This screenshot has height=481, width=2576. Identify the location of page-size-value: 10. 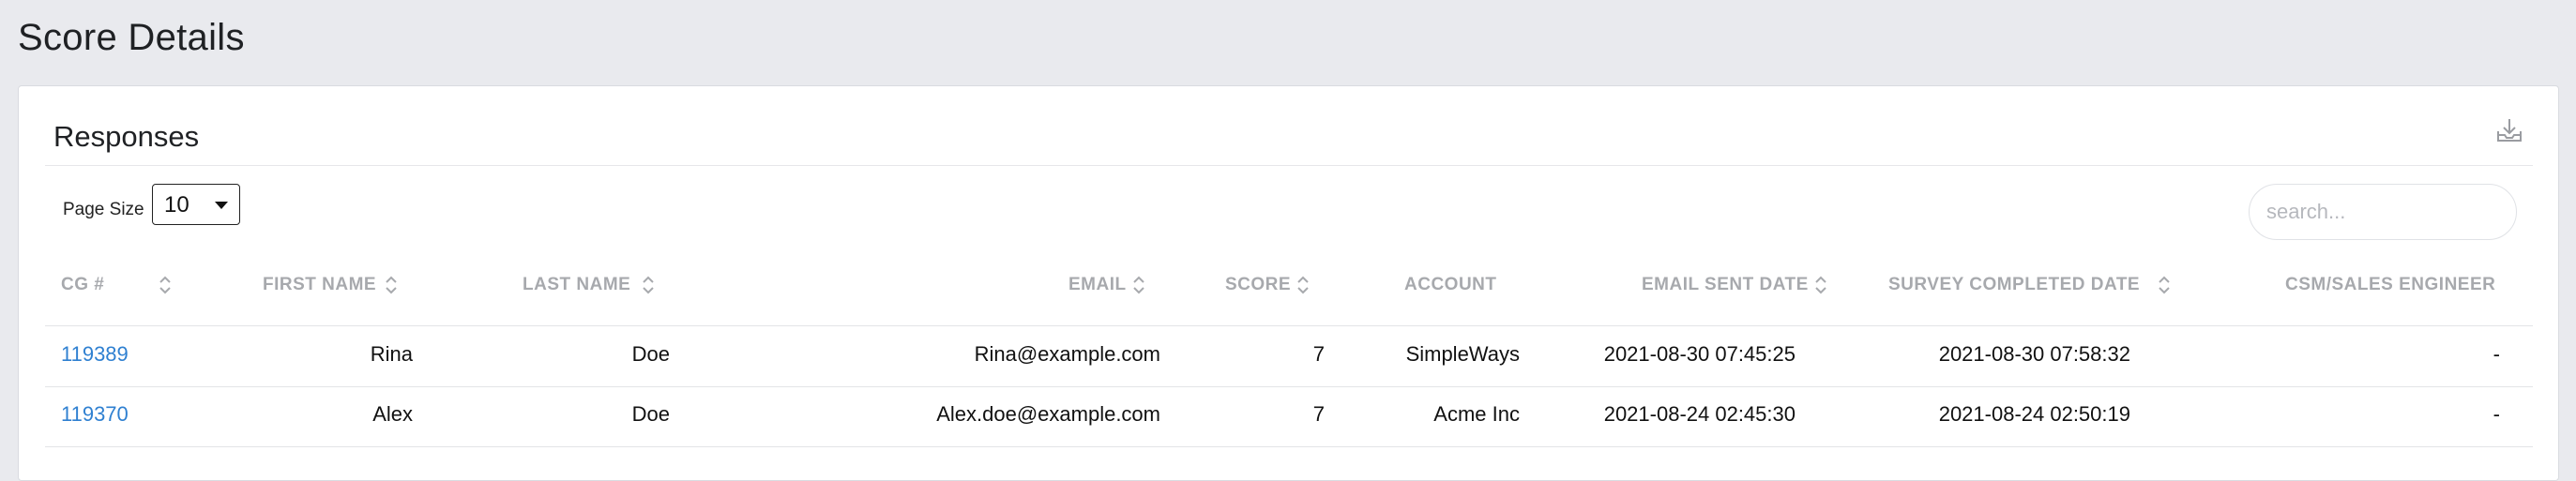
(176, 205).